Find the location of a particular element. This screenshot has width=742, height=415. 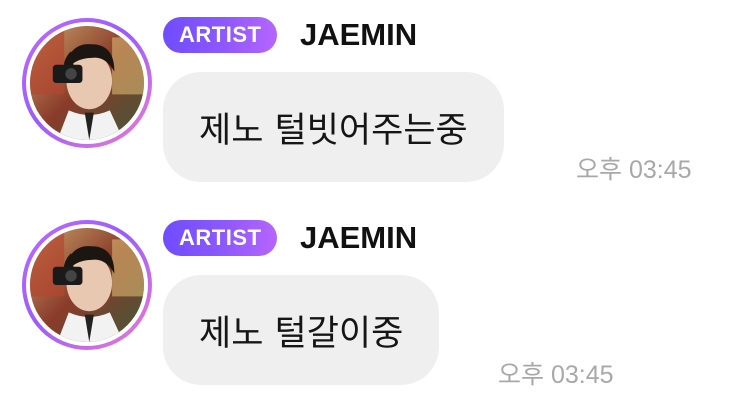

message-bubble: 제노 털갈이중 is located at coordinates (301, 330).